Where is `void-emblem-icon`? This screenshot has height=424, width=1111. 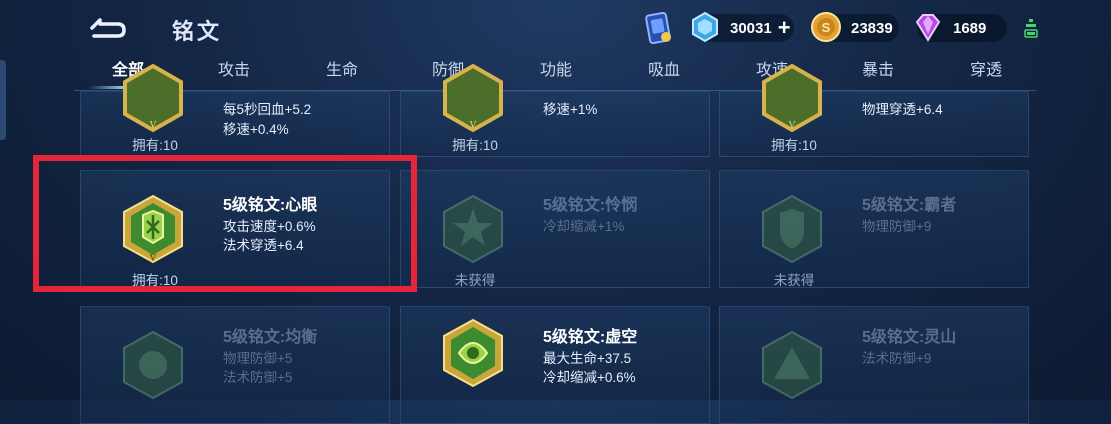 void-emblem-icon is located at coordinates (473, 353).